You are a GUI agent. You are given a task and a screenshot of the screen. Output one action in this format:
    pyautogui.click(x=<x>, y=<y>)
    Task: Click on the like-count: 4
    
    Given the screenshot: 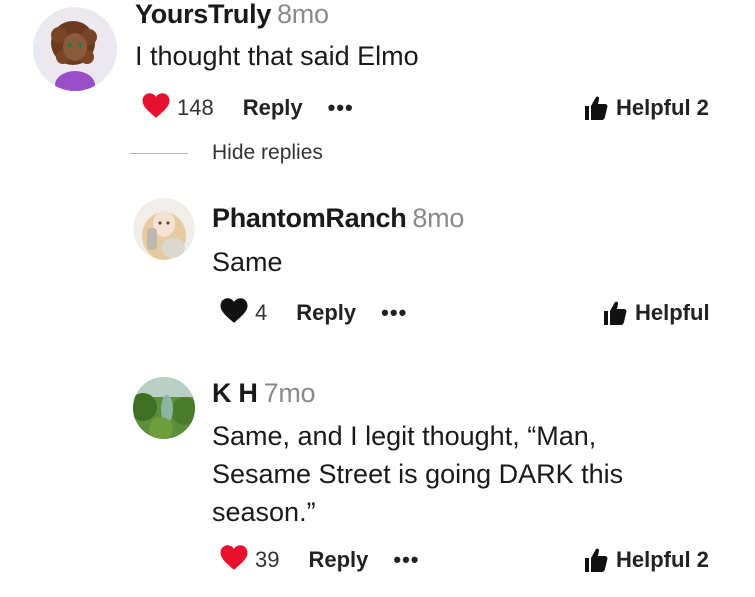 What is the action you would take?
    pyautogui.click(x=261, y=312)
    